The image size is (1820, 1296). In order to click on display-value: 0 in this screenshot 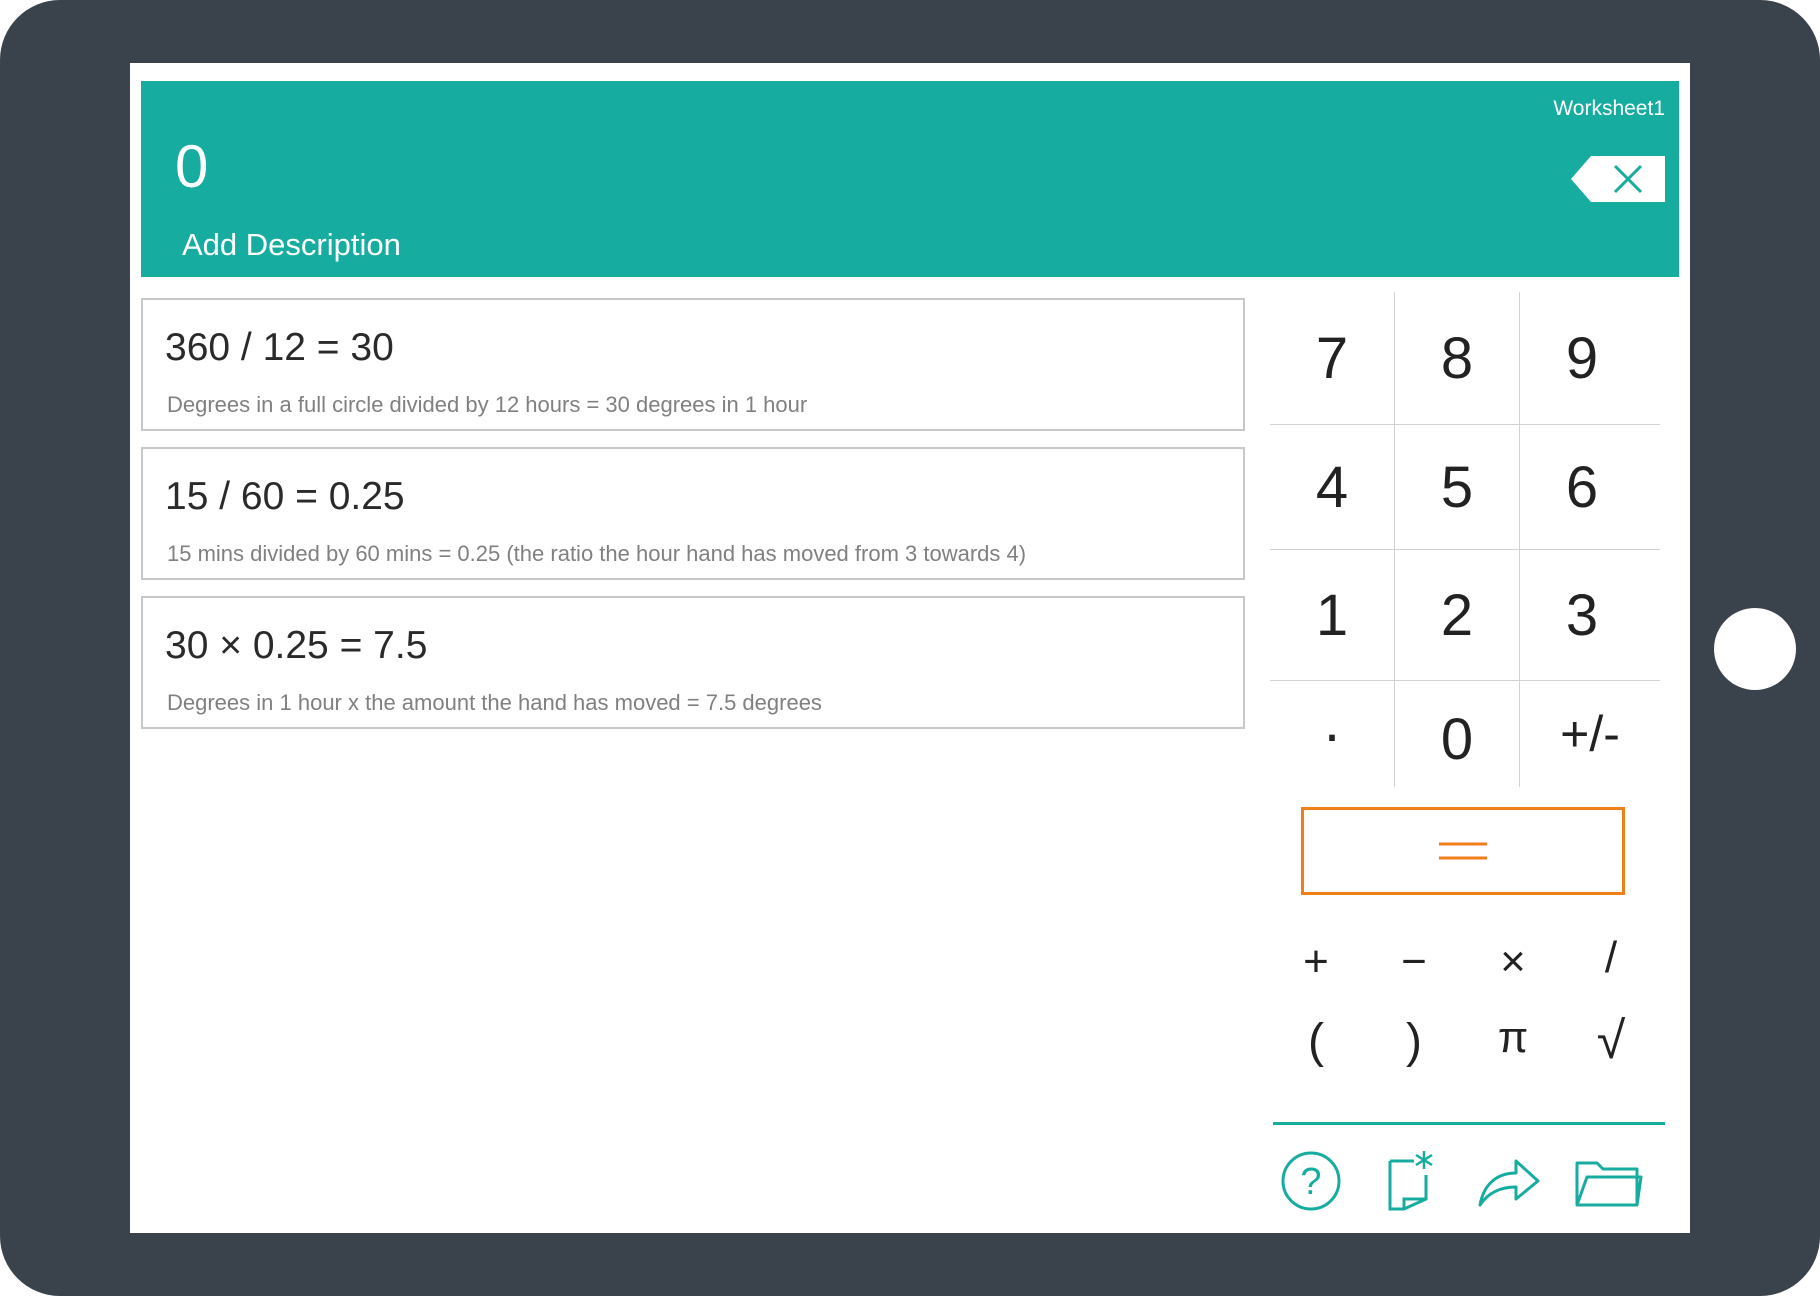, I will do `click(192, 166)`.